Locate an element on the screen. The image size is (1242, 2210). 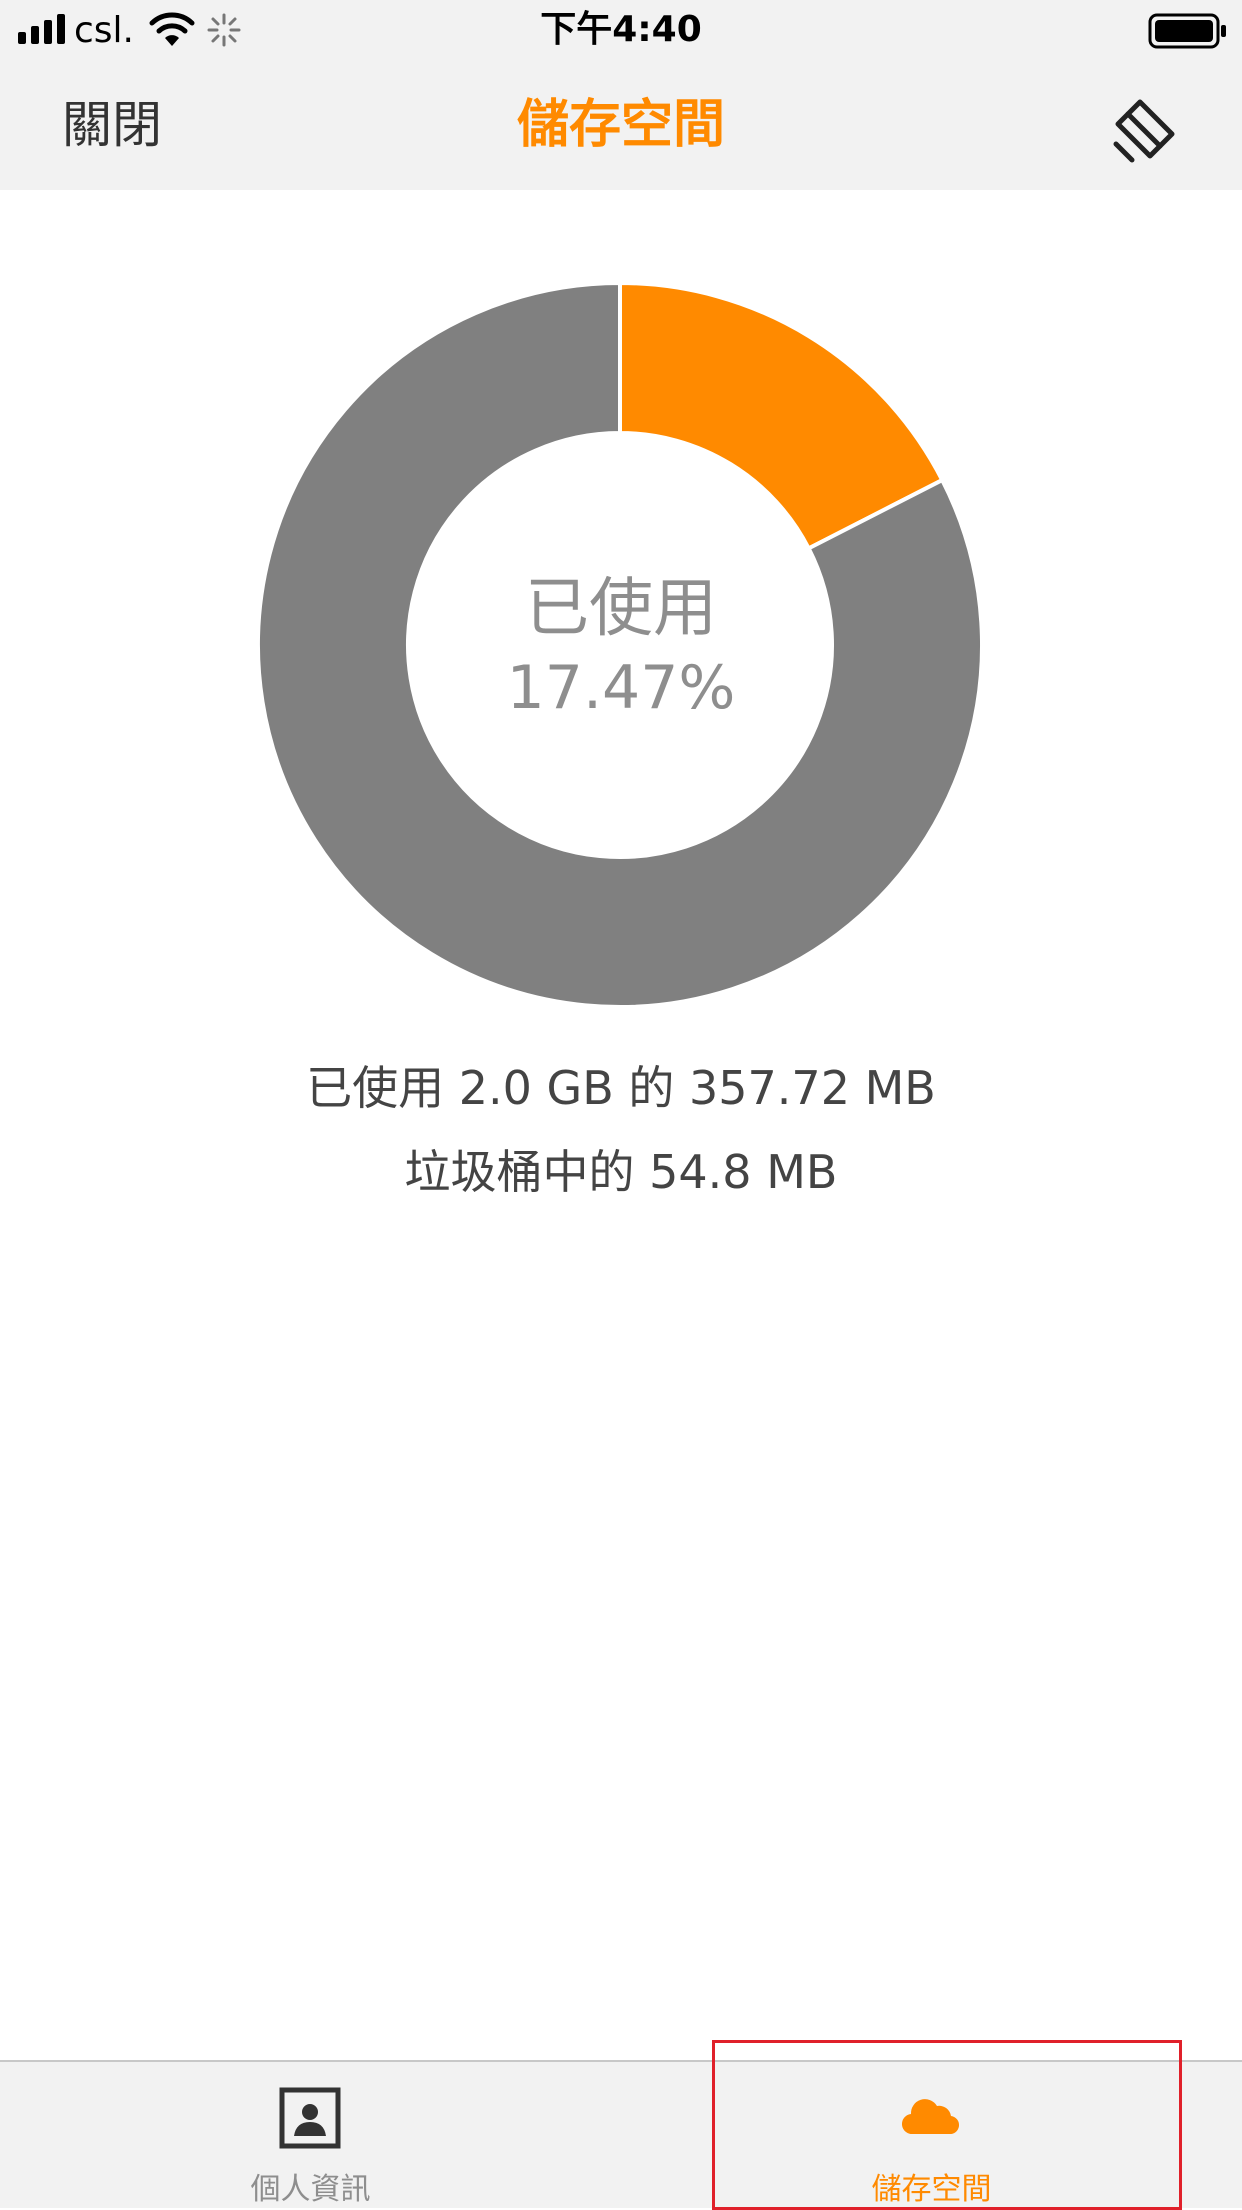
cloud-icon is located at coordinates (930, 2117).